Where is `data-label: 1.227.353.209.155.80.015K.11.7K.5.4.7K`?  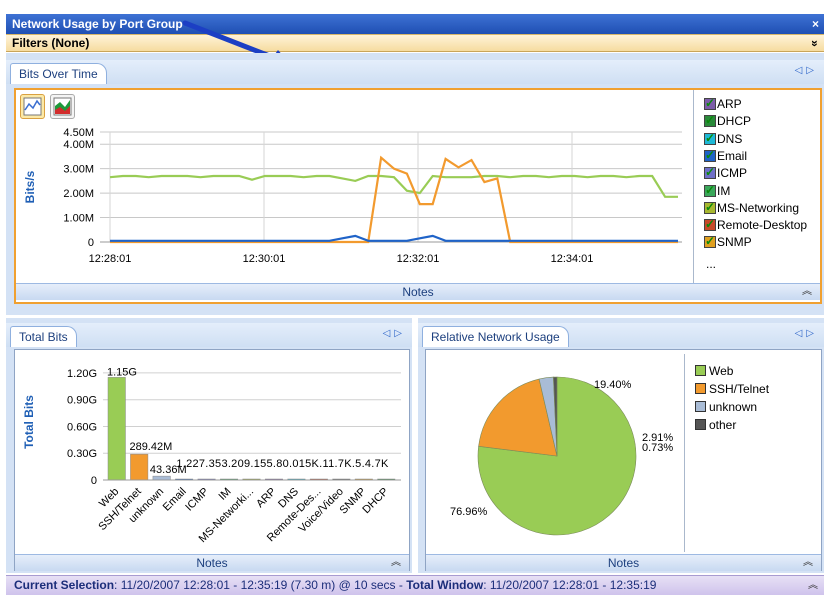
data-label: 1.227.353.209.155.80.015K.11.7K.5.4.7K is located at coordinates (282, 464).